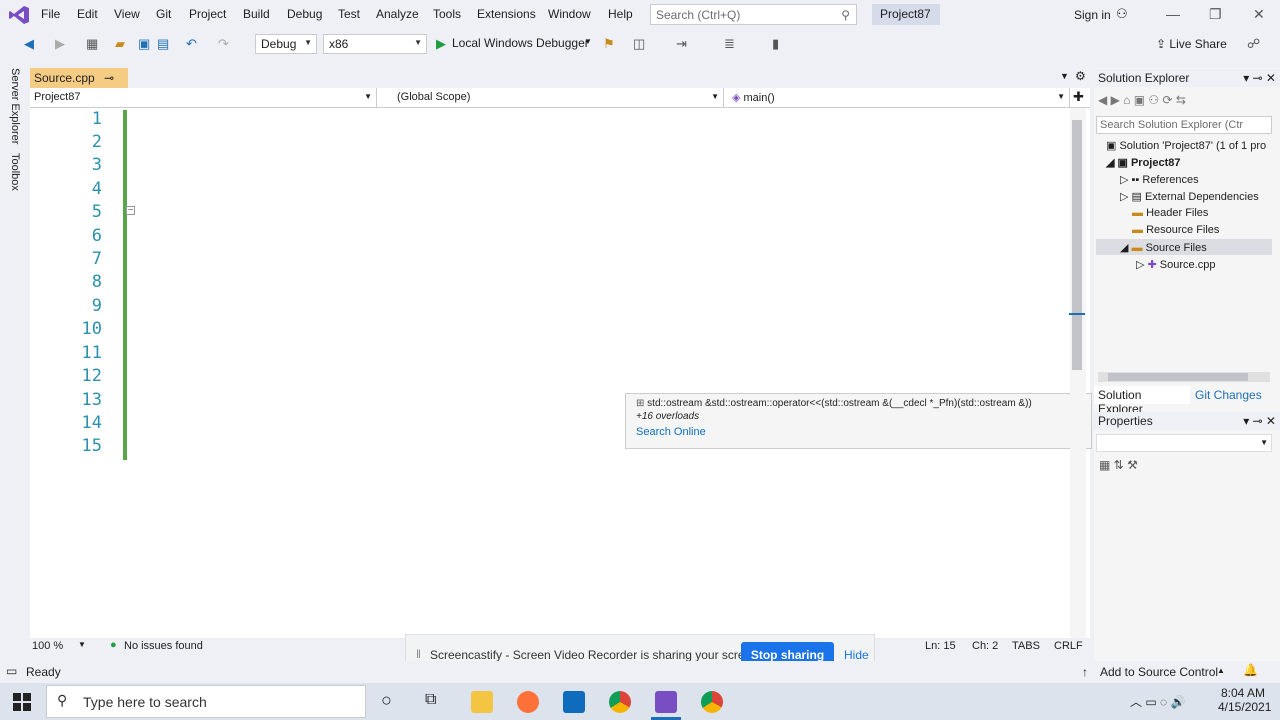 This screenshot has height=720, width=1280. Describe the element at coordinates (1215, 14) in the screenshot. I see `restore-icon: ❐` at that location.